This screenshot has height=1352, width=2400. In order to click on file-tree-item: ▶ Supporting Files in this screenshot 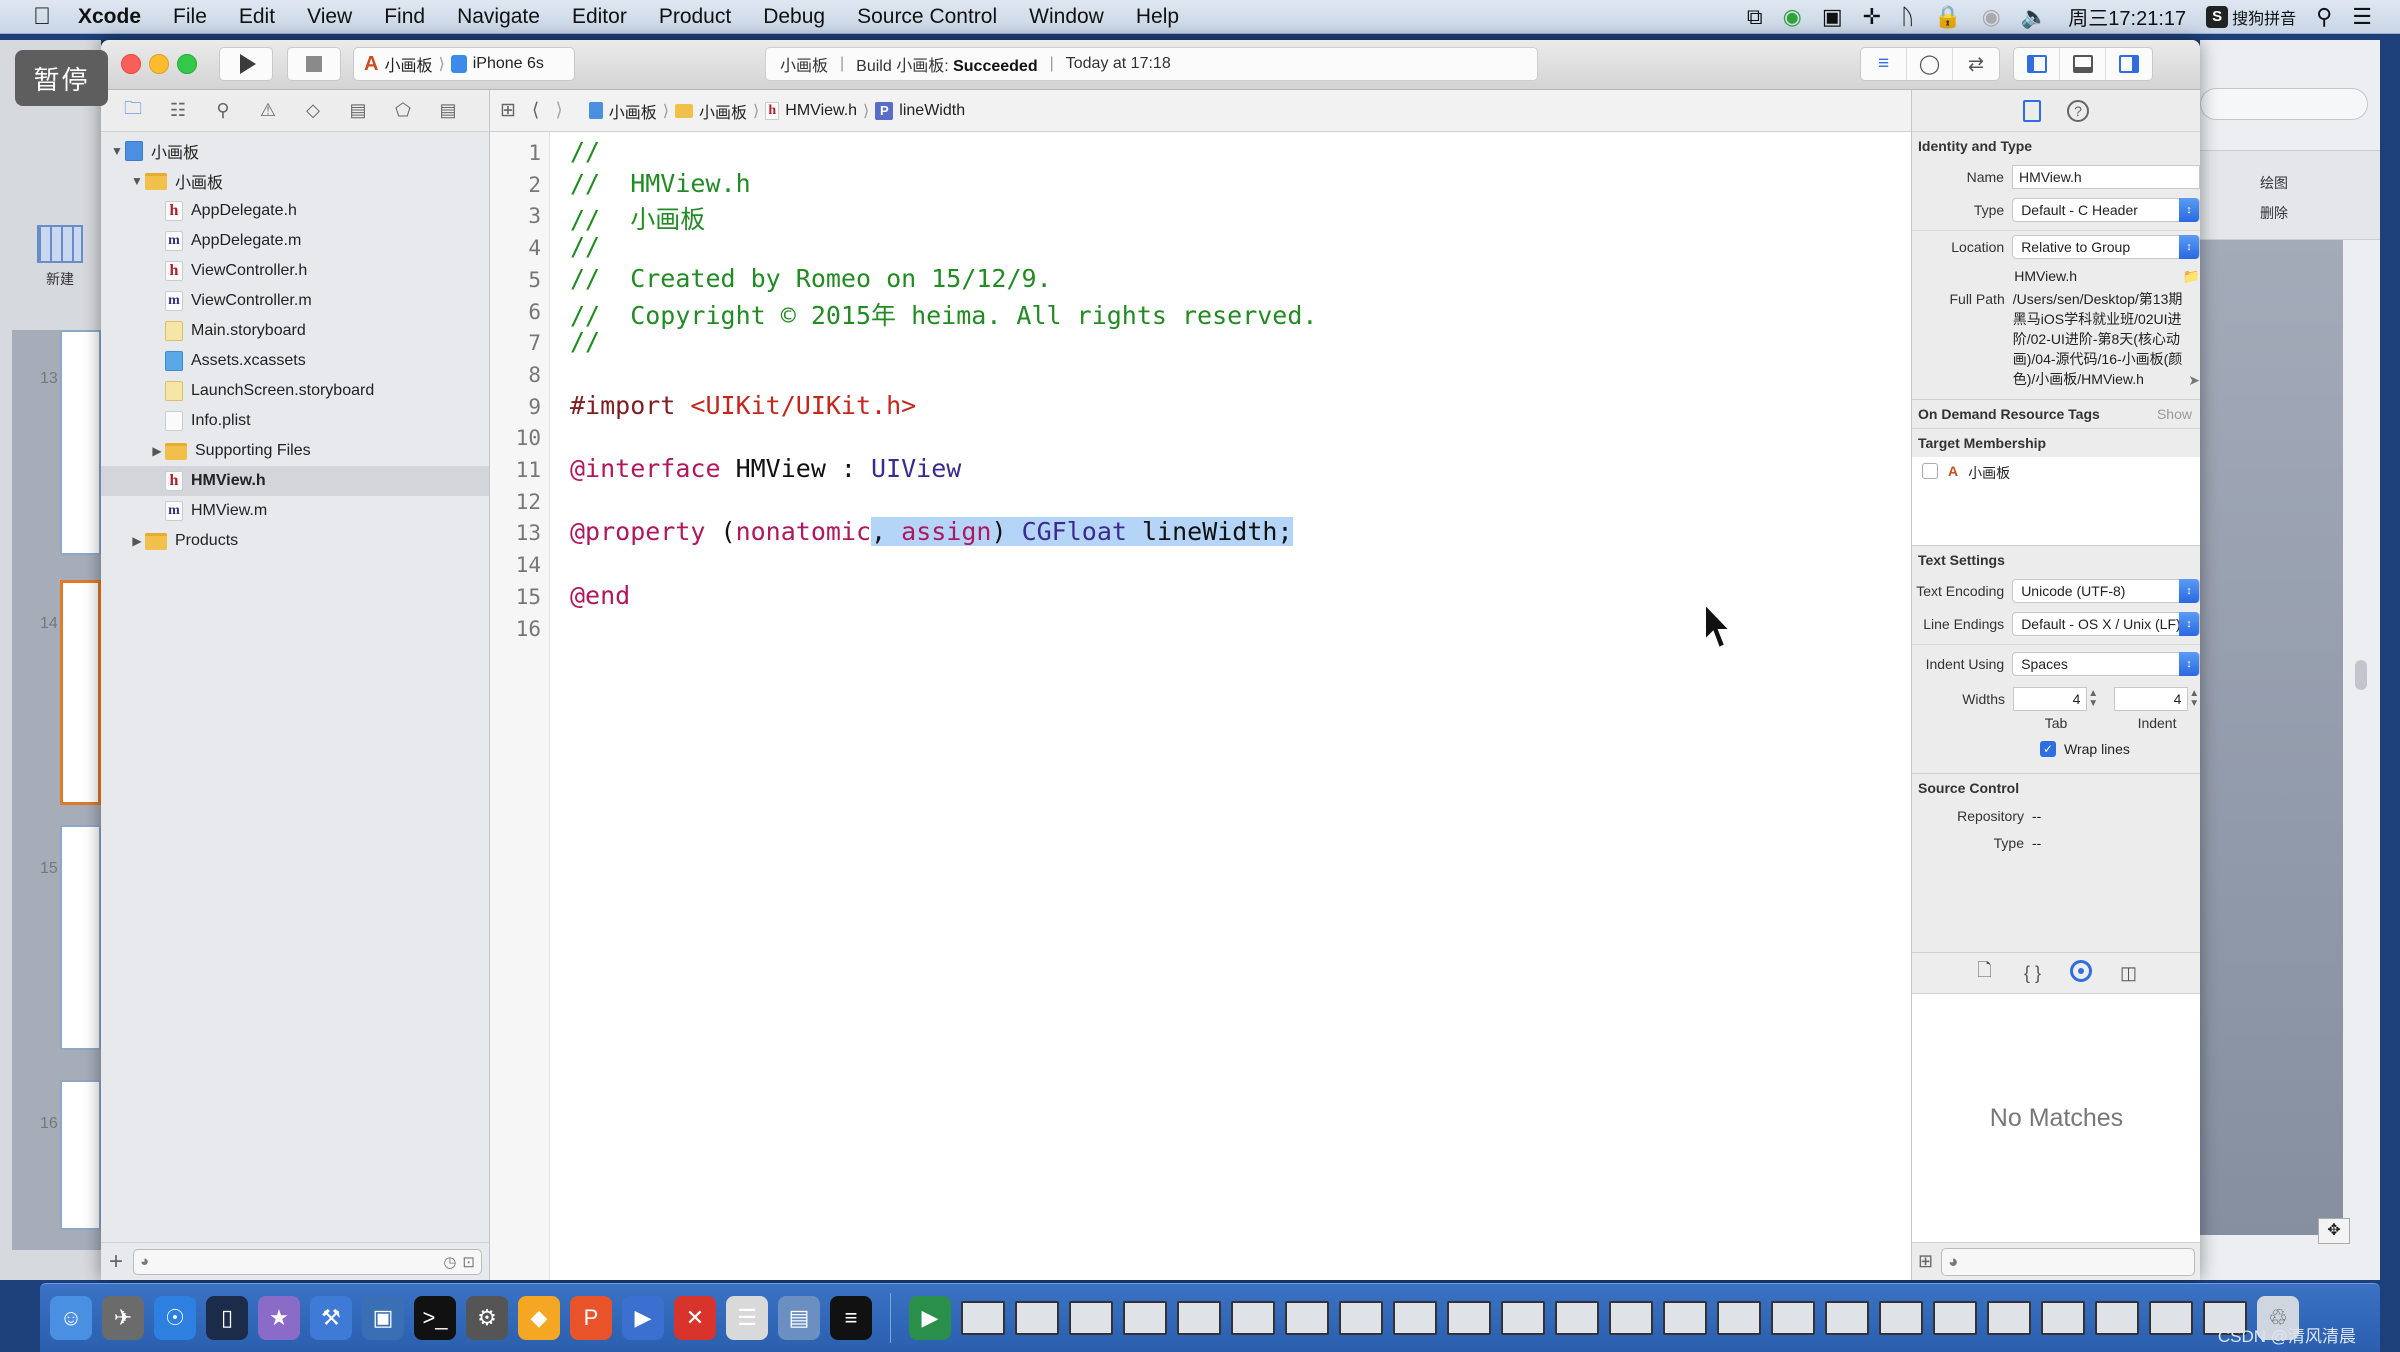, I will do `click(295, 451)`.